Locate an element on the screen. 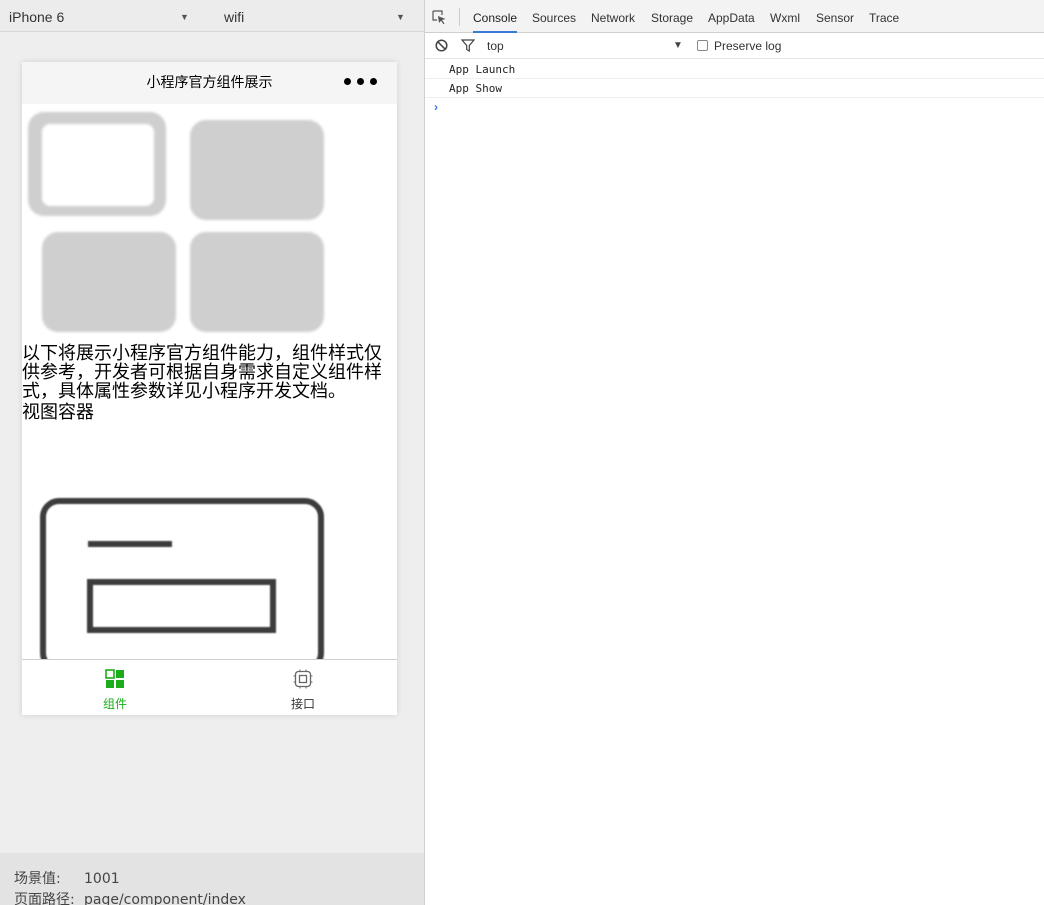 The image size is (1044, 905). tab-storage: Storage is located at coordinates (672, 16).